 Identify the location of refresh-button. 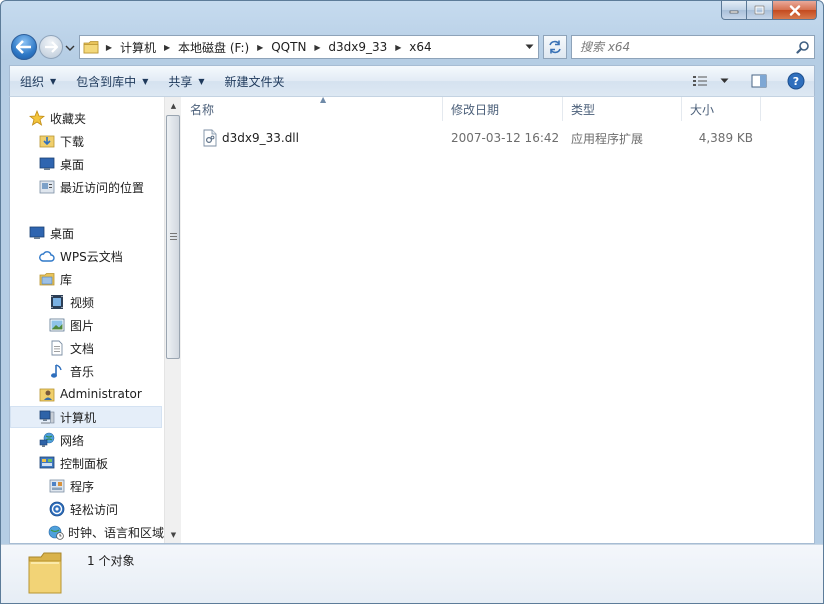
(555, 47).